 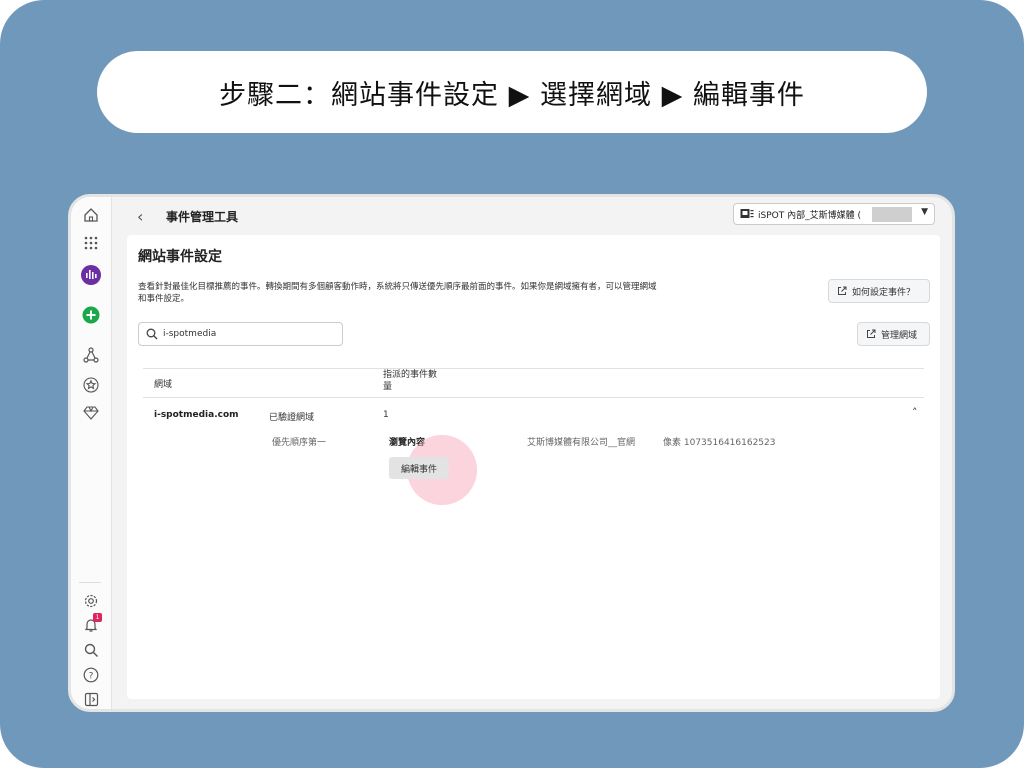 What do you see at coordinates (97, 617) in the screenshot?
I see `notification-badge: 1` at bounding box center [97, 617].